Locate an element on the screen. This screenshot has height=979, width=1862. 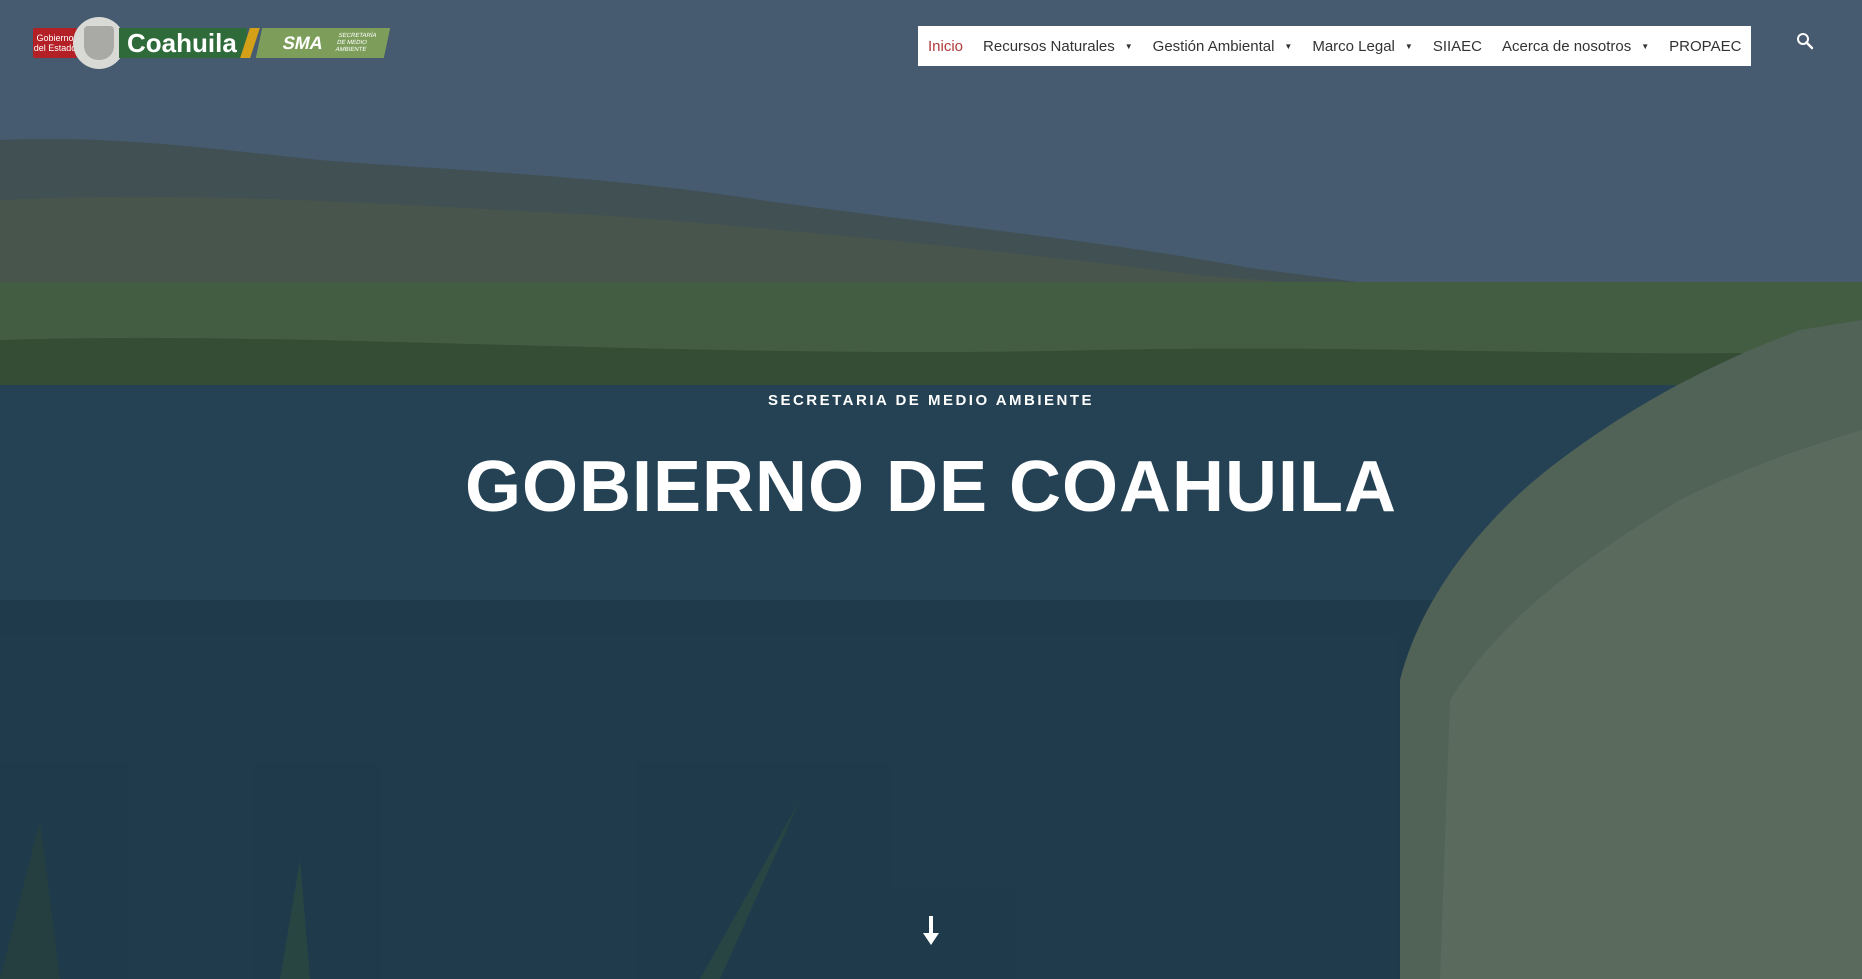
nav-item-siiaec: SIIAEC is located at coordinates (1457, 46).